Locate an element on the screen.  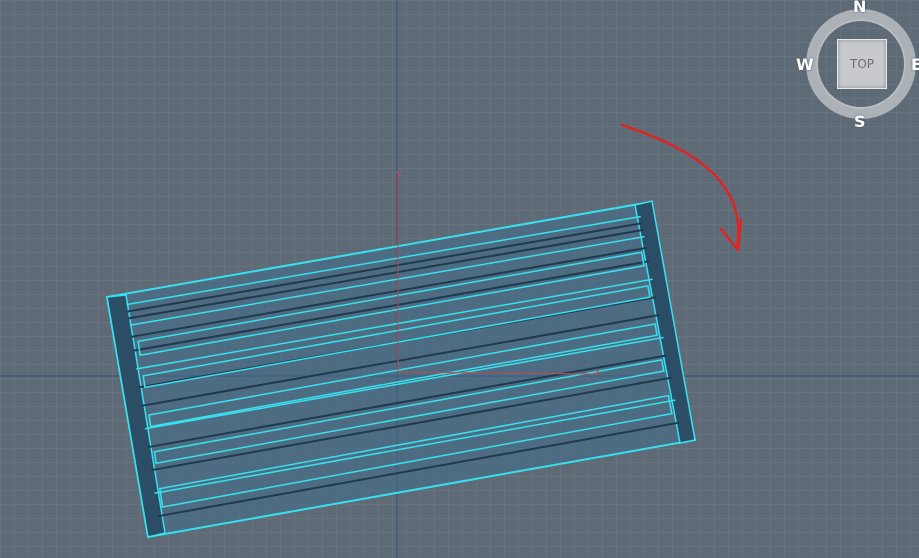
viewcube-east-label: E is located at coordinates (915, 64).